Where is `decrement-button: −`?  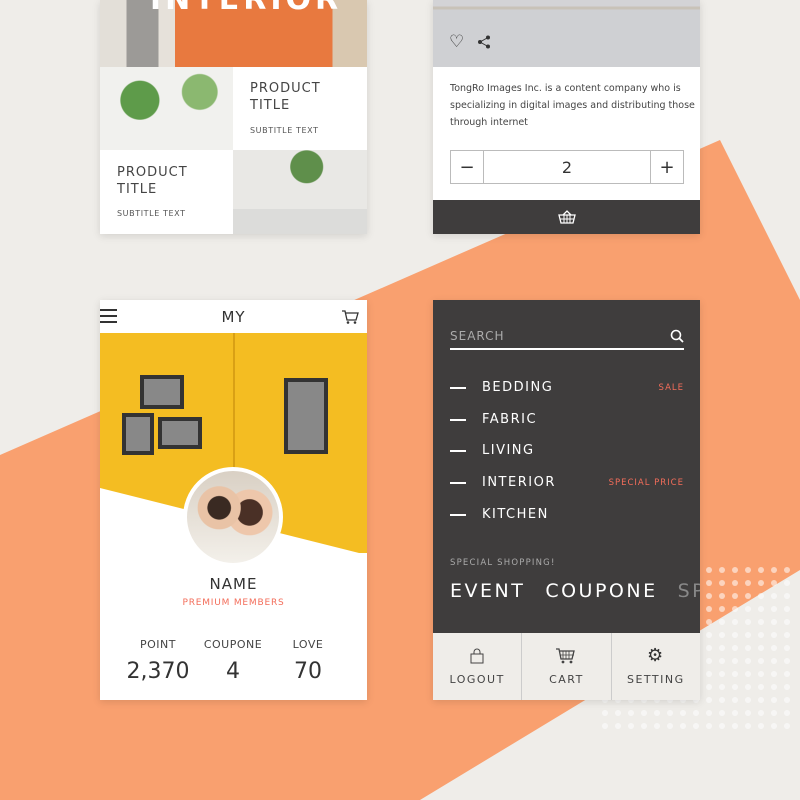
decrement-button: − is located at coordinates (467, 167).